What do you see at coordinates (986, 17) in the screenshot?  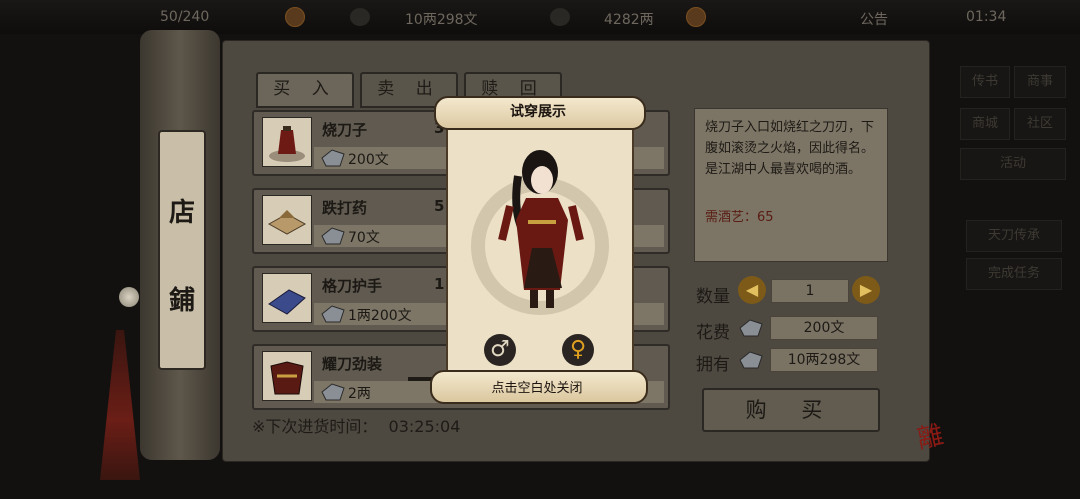 I see `clock: 01:34` at bounding box center [986, 17].